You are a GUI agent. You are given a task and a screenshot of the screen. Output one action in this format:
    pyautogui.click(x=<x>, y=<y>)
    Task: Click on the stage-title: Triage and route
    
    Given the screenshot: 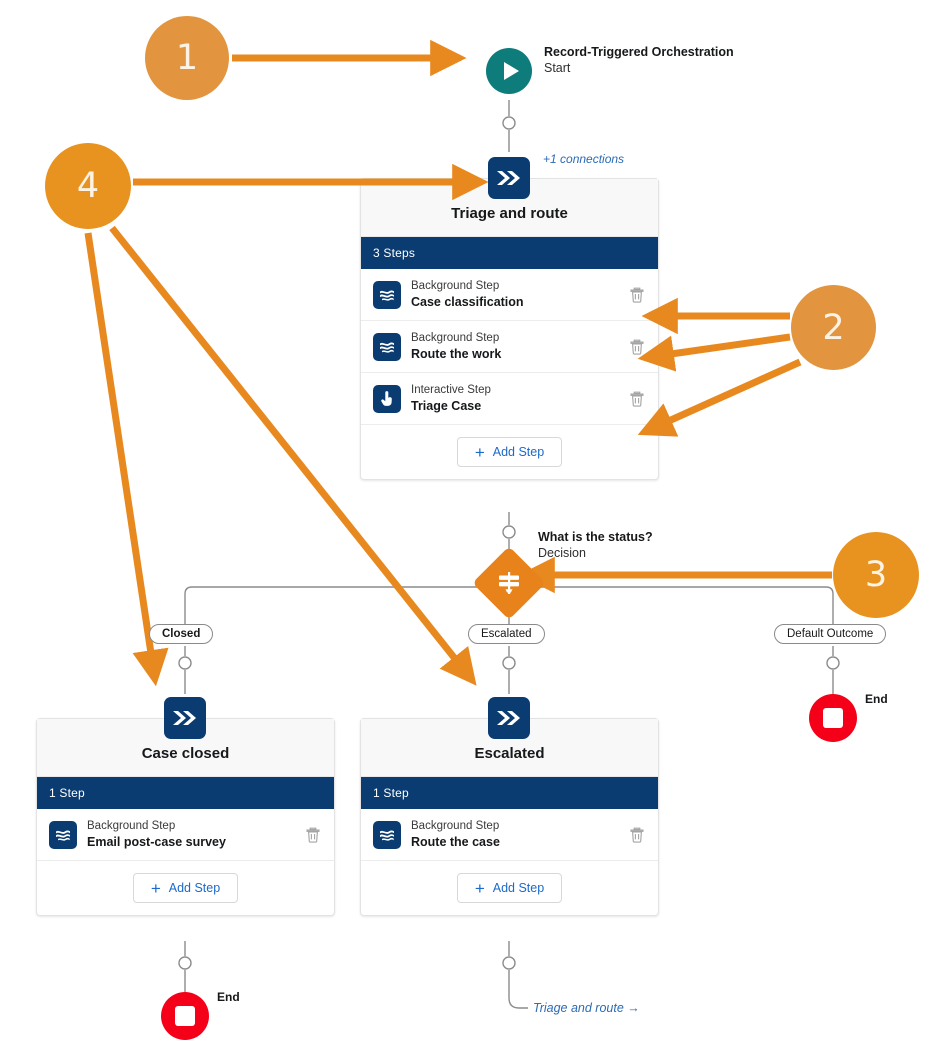 What is the action you would take?
    pyautogui.click(x=509, y=213)
    